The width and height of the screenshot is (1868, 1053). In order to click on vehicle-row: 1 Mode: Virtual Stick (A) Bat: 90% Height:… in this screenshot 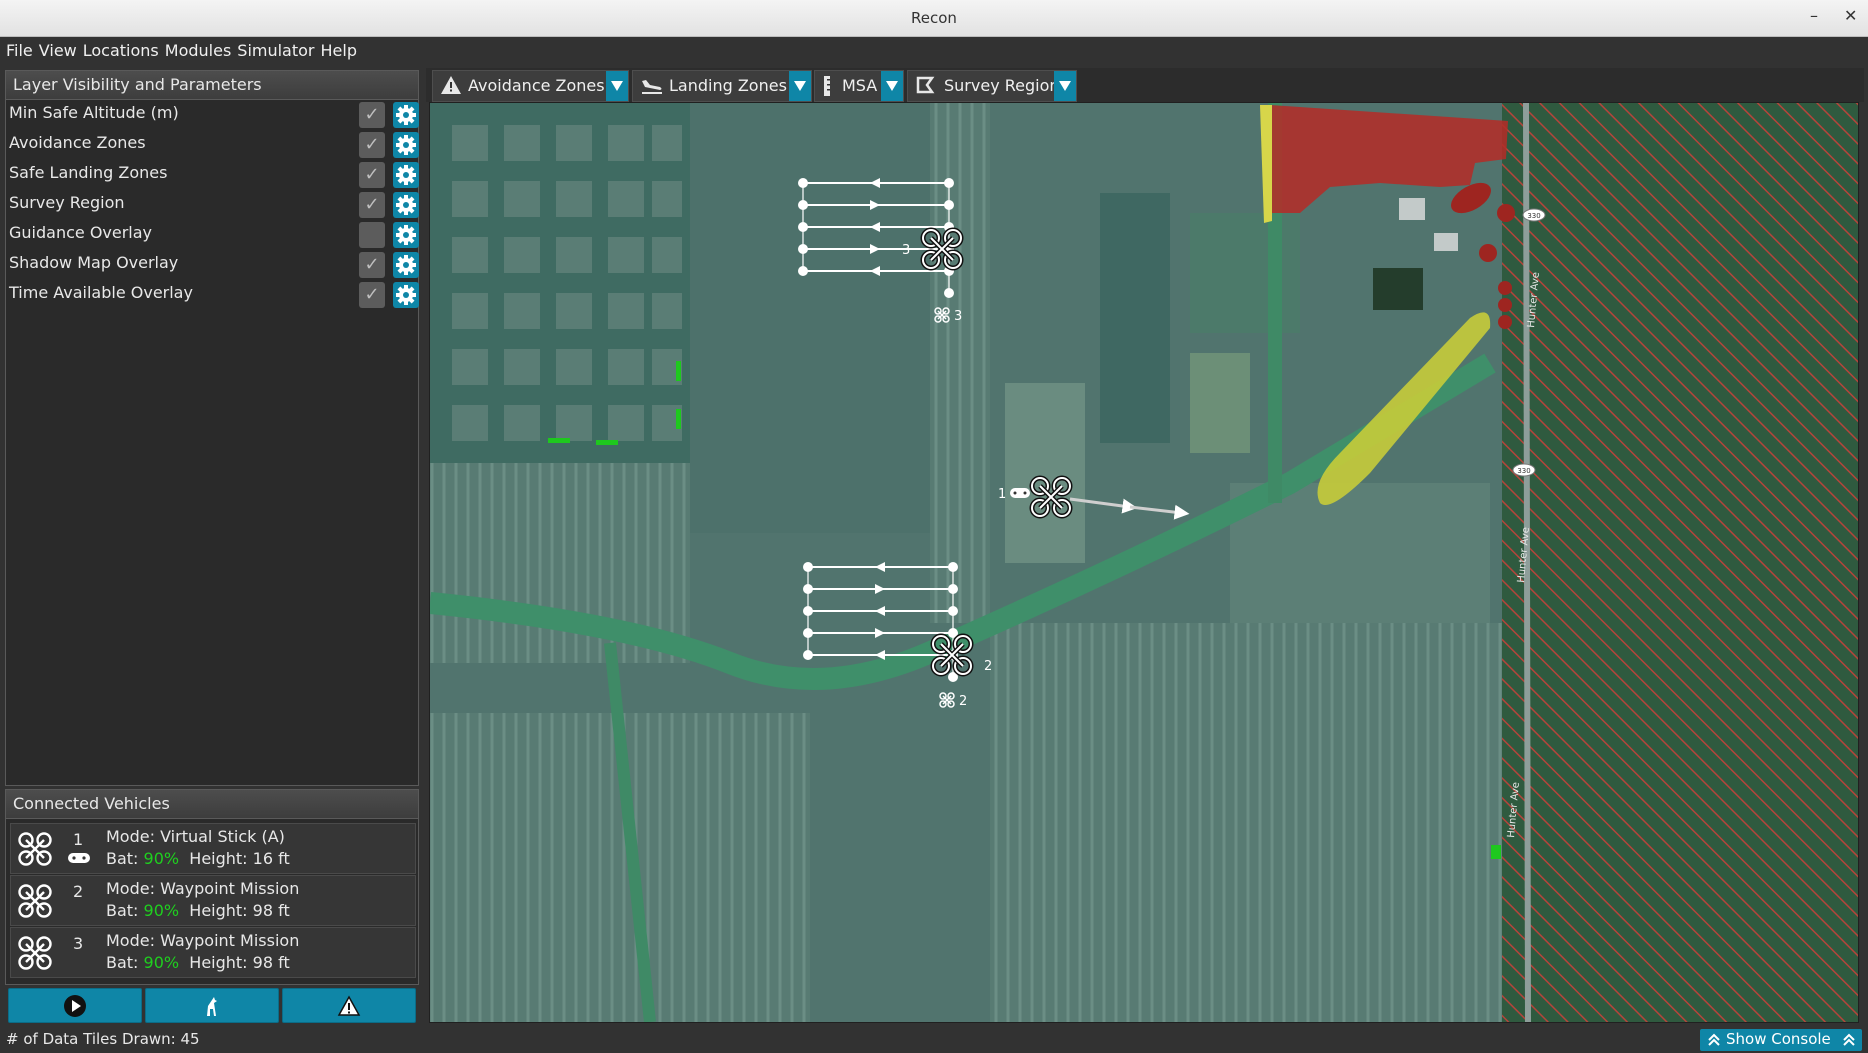, I will do `click(213, 848)`.